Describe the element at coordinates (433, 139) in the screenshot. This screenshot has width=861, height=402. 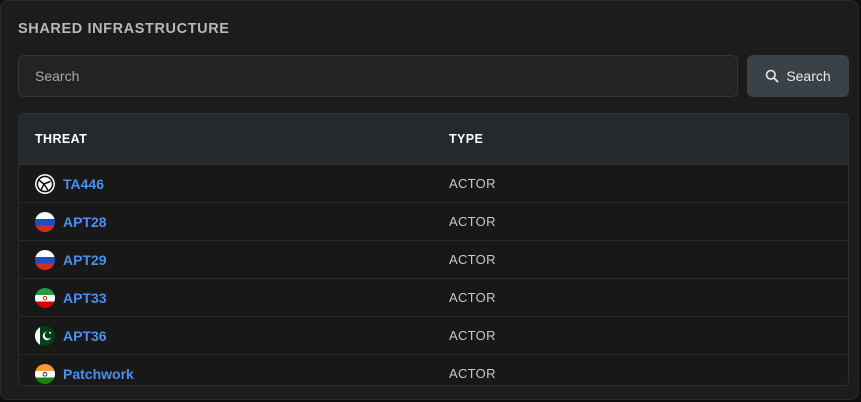
I see `table-header: THREAT TYPE` at that location.